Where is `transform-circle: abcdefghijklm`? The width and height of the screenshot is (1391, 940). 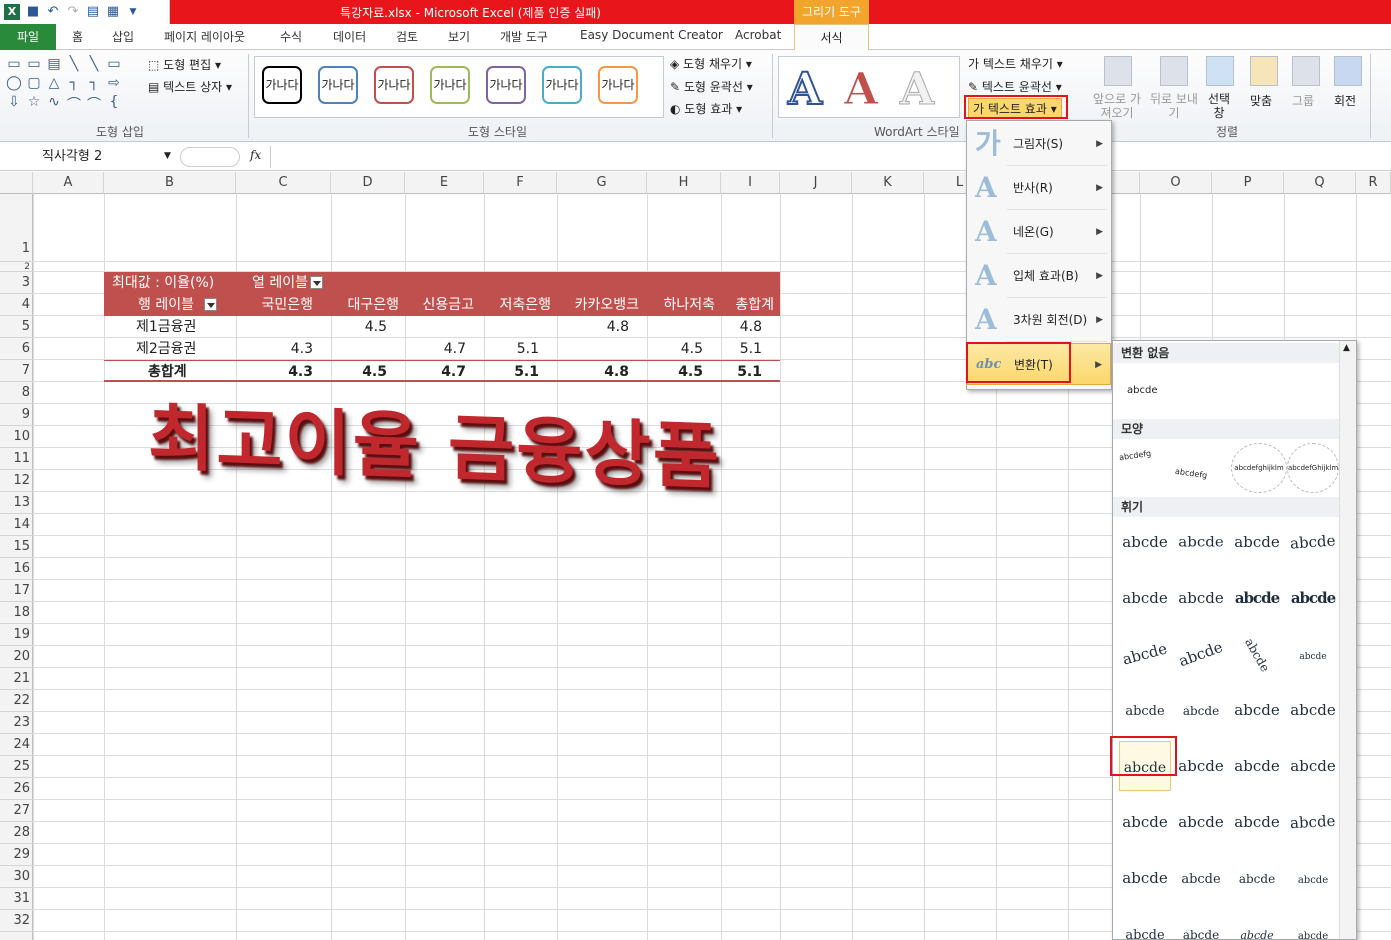
transform-circle: abcdefghijklm is located at coordinates (1259, 468).